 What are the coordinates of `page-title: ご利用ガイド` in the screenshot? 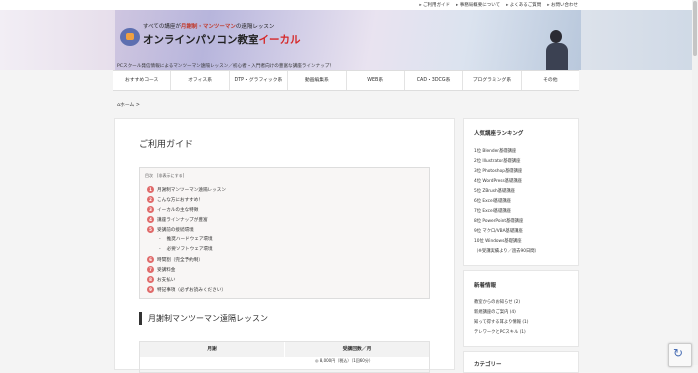 It's located at (166, 145).